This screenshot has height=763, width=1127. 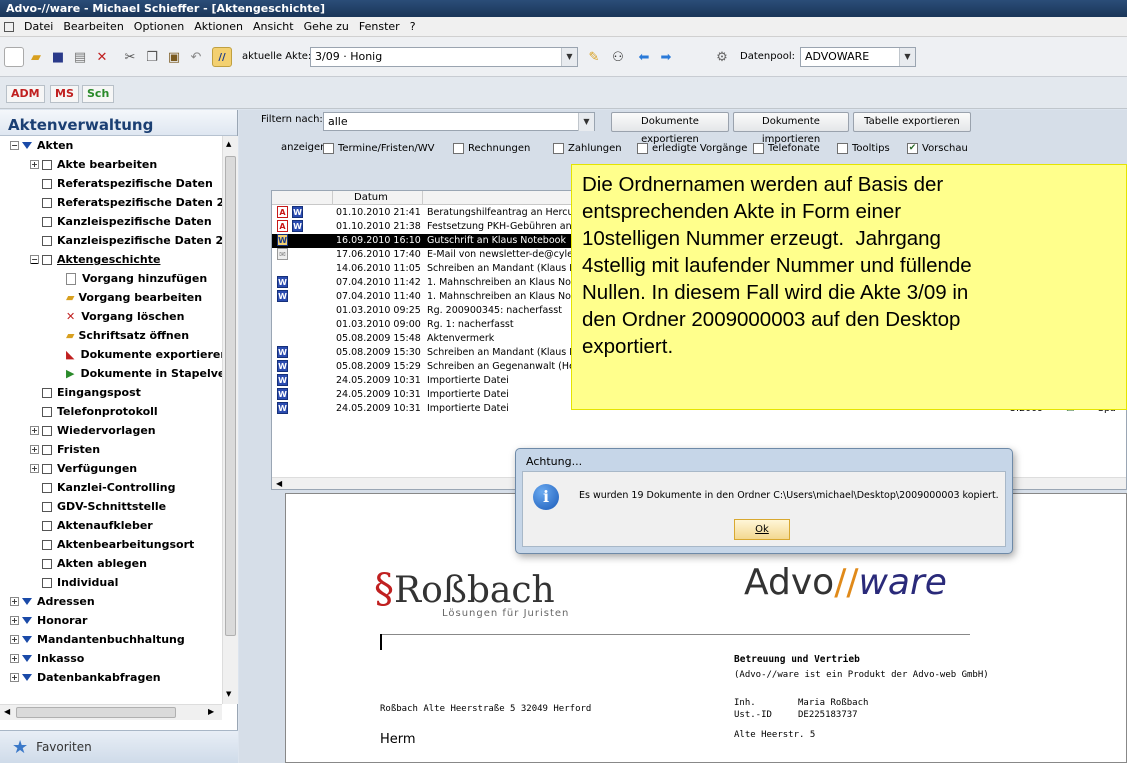 What do you see at coordinates (41, 145) in the screenshot?
I see `tree-node-akten: − Akten` at bounding box center [41, 145].